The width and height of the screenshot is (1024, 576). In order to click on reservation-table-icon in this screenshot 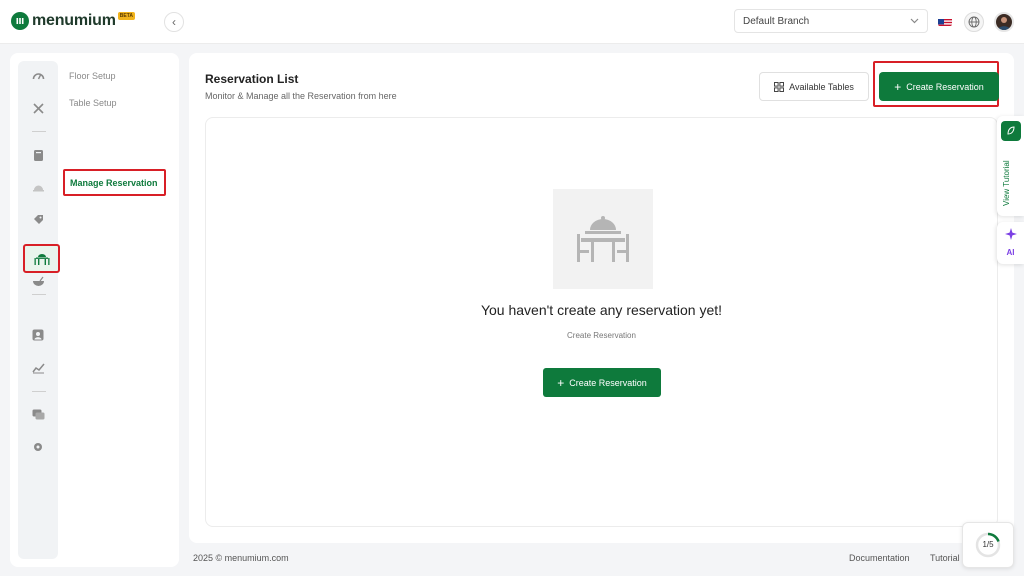, I will do `click(41, 259)`.